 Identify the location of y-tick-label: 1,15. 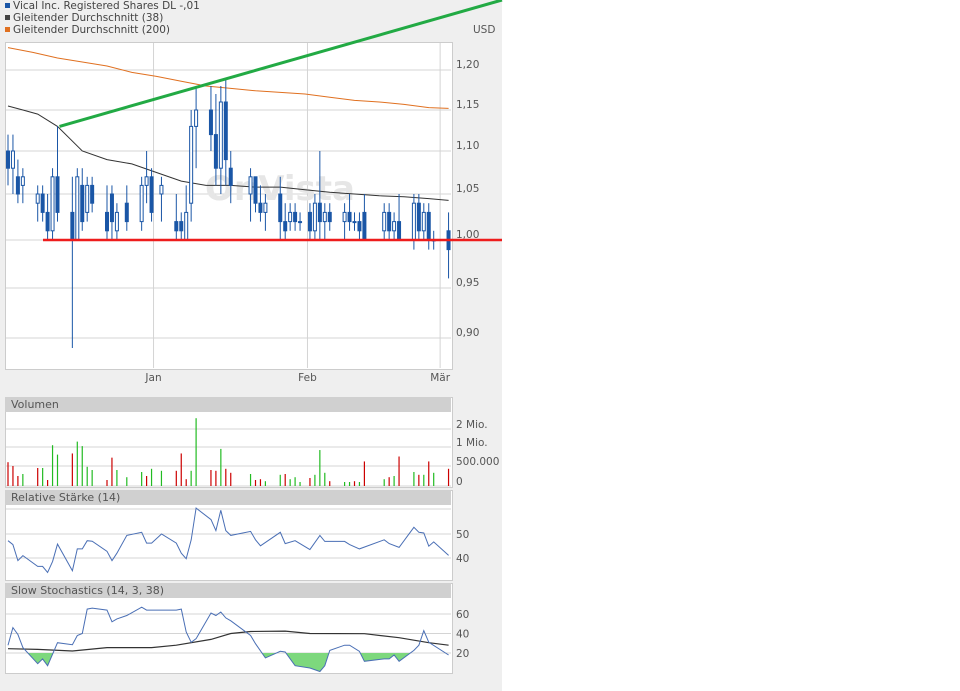
(467, 105).